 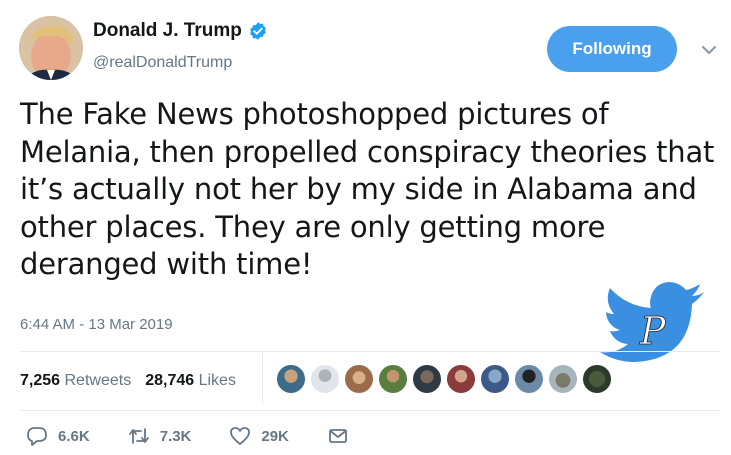 What do you see at coordinates (37, 436) in the screenshot?
I see `reply-icon` at bounding box center [37, 436].